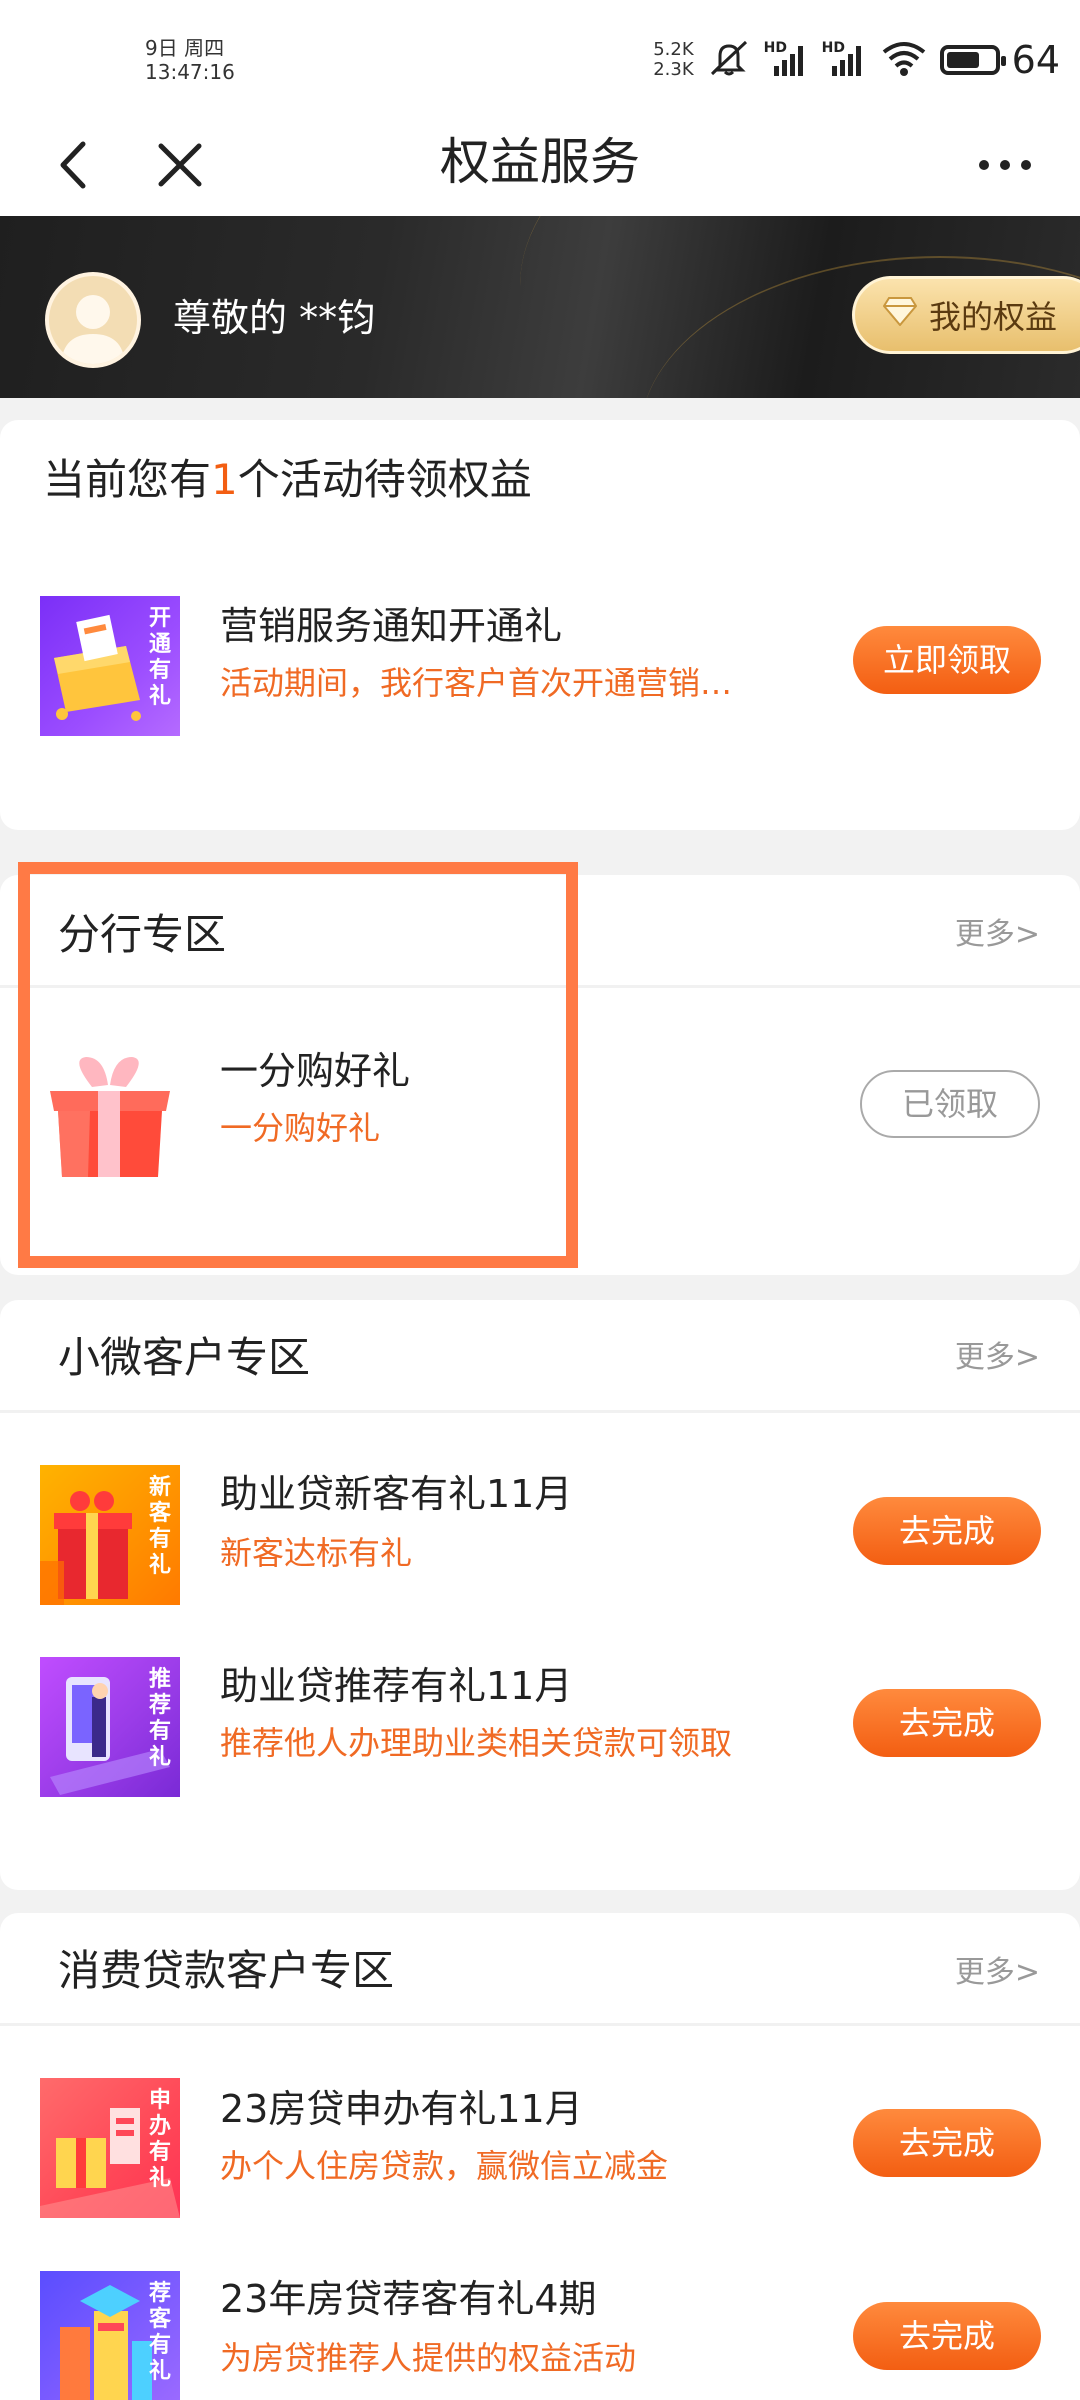 This screenshot has height=2400, width=1080. I want to click on item-subtitle: 为房贷推荐人提供的权益活动, so click(428, 2358).